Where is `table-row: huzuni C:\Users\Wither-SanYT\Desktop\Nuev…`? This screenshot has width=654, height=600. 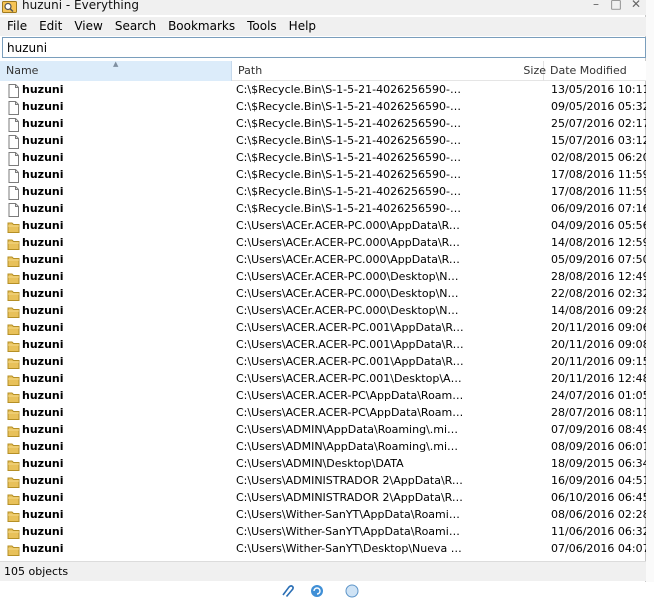 table-row: huzuni C:\Users\Wither-SanYT\Desktop\Nuev… is located at coordinates (323, 549).